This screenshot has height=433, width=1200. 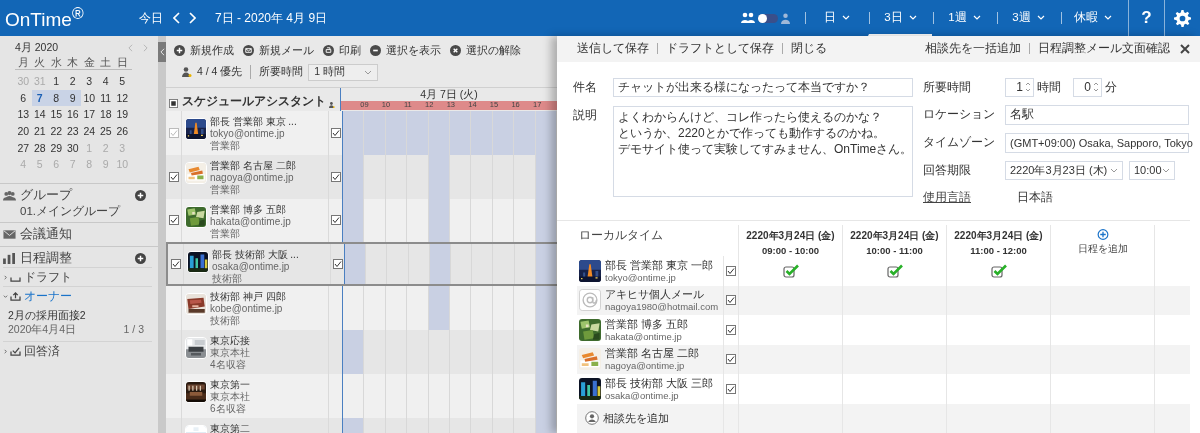 What do you see at coordinates (361, 220) in the screenshot?
I see `schedule-row: 営業部 博多 五郎 hakata@ontime.jp 営業部` at bounding box center [361, 220].